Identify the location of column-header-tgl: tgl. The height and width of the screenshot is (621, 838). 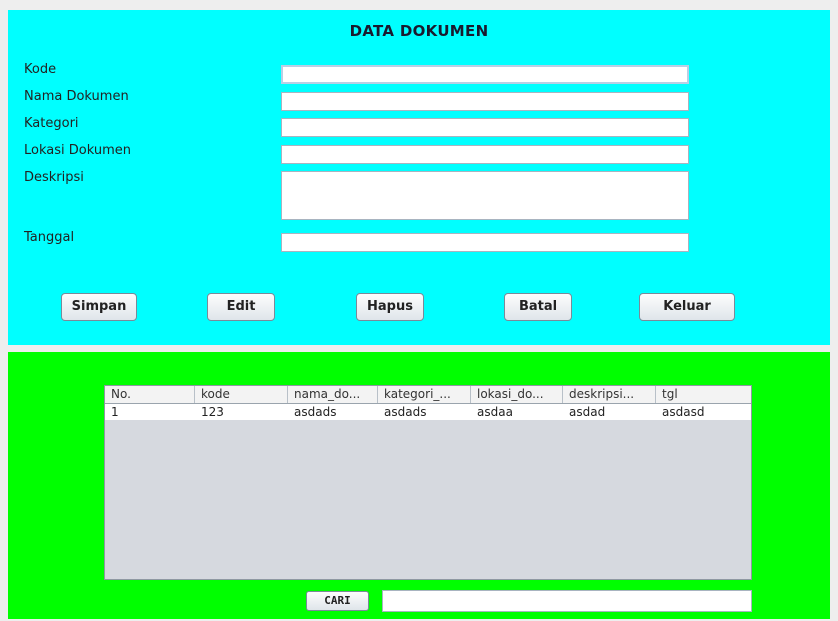
(703, 394).